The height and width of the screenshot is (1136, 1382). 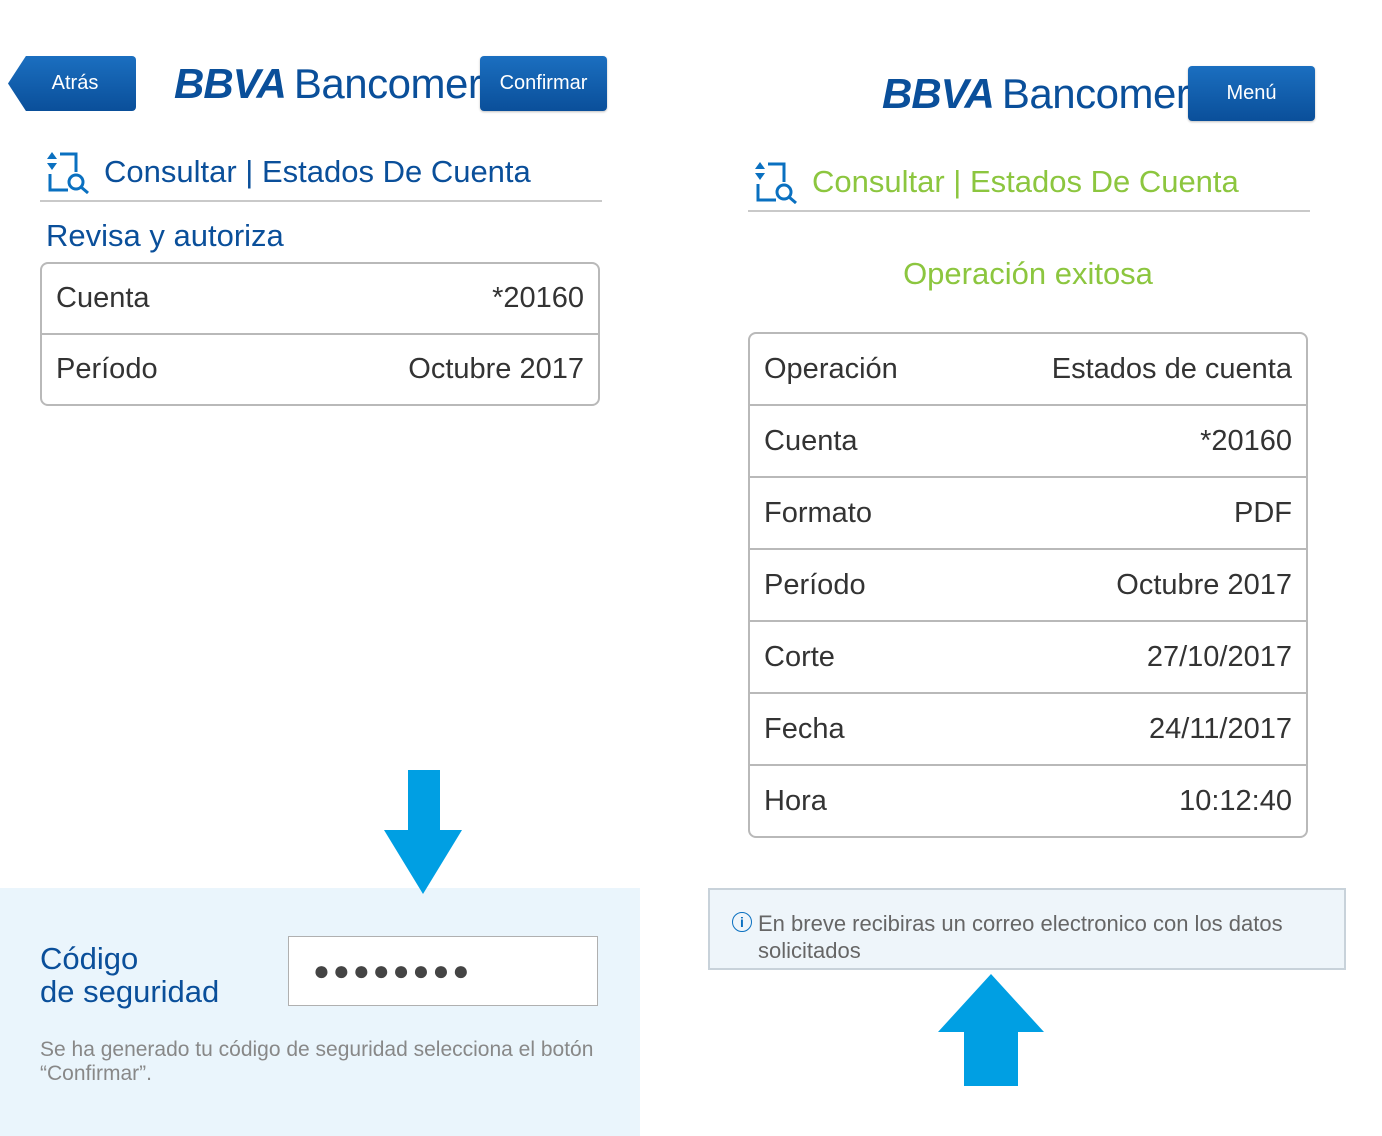 I want to click on table-row: Hora 10:12:40, so click(x=1028, y=800).